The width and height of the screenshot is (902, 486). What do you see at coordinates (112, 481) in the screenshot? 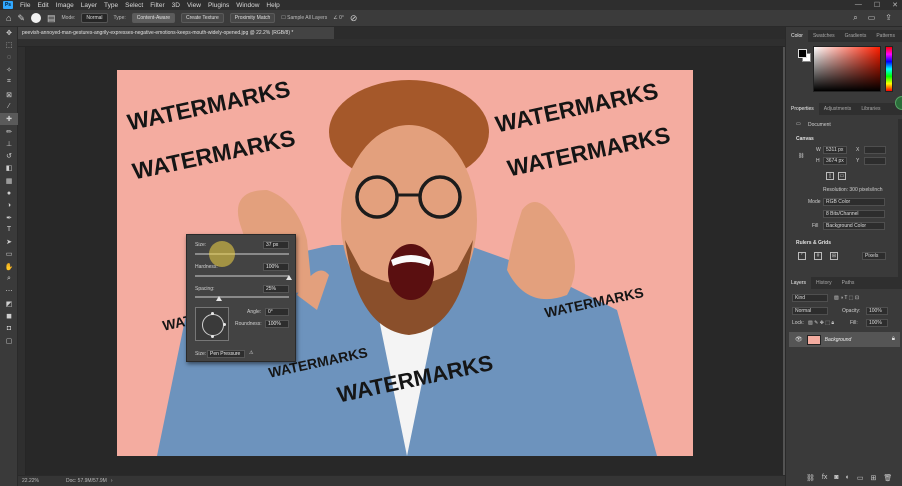
I see `status-arrow-icon: ›` at bounding box center [112, 481].